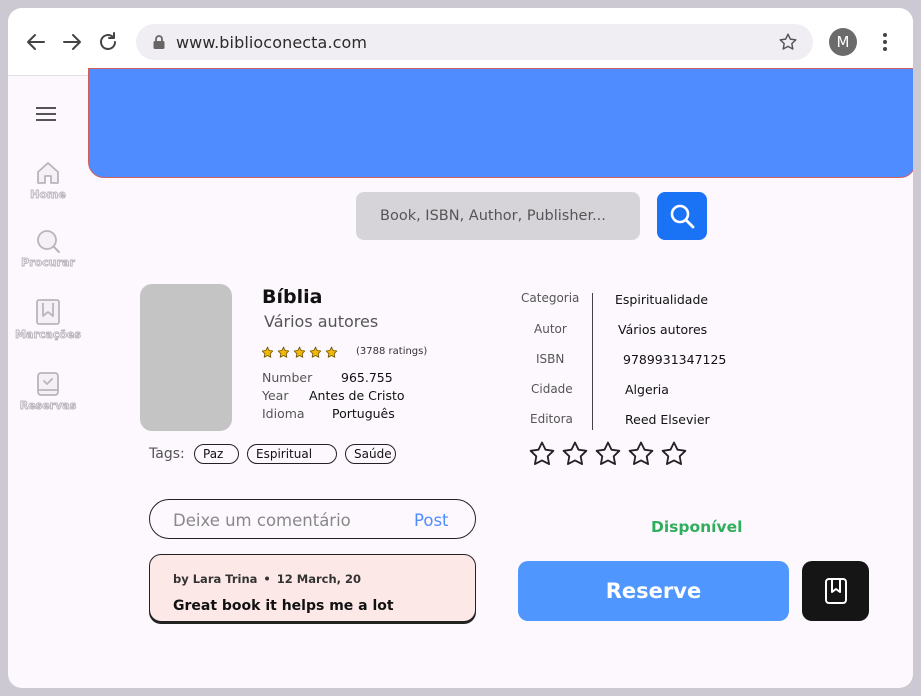 The height and width of the screenshot is (696, 921). I want to click on detail-value-autor: Vários autores, so click(663, 329).